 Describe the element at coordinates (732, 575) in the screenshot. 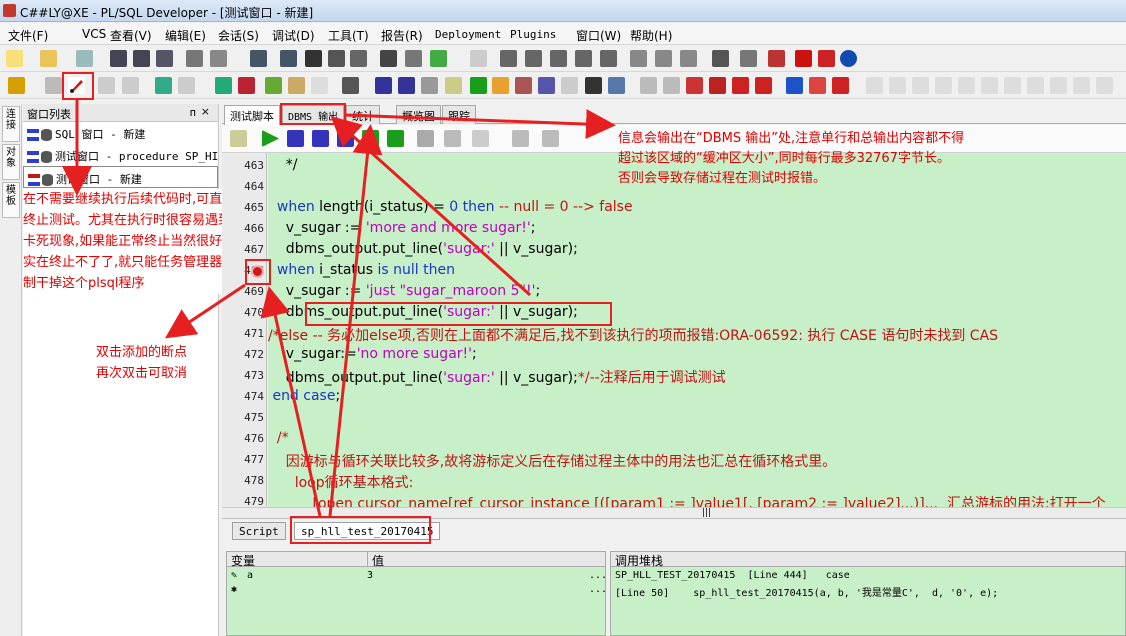

I see `stack-row: SP_HLL_TEST_20170415 [Line 444] case` at that location.